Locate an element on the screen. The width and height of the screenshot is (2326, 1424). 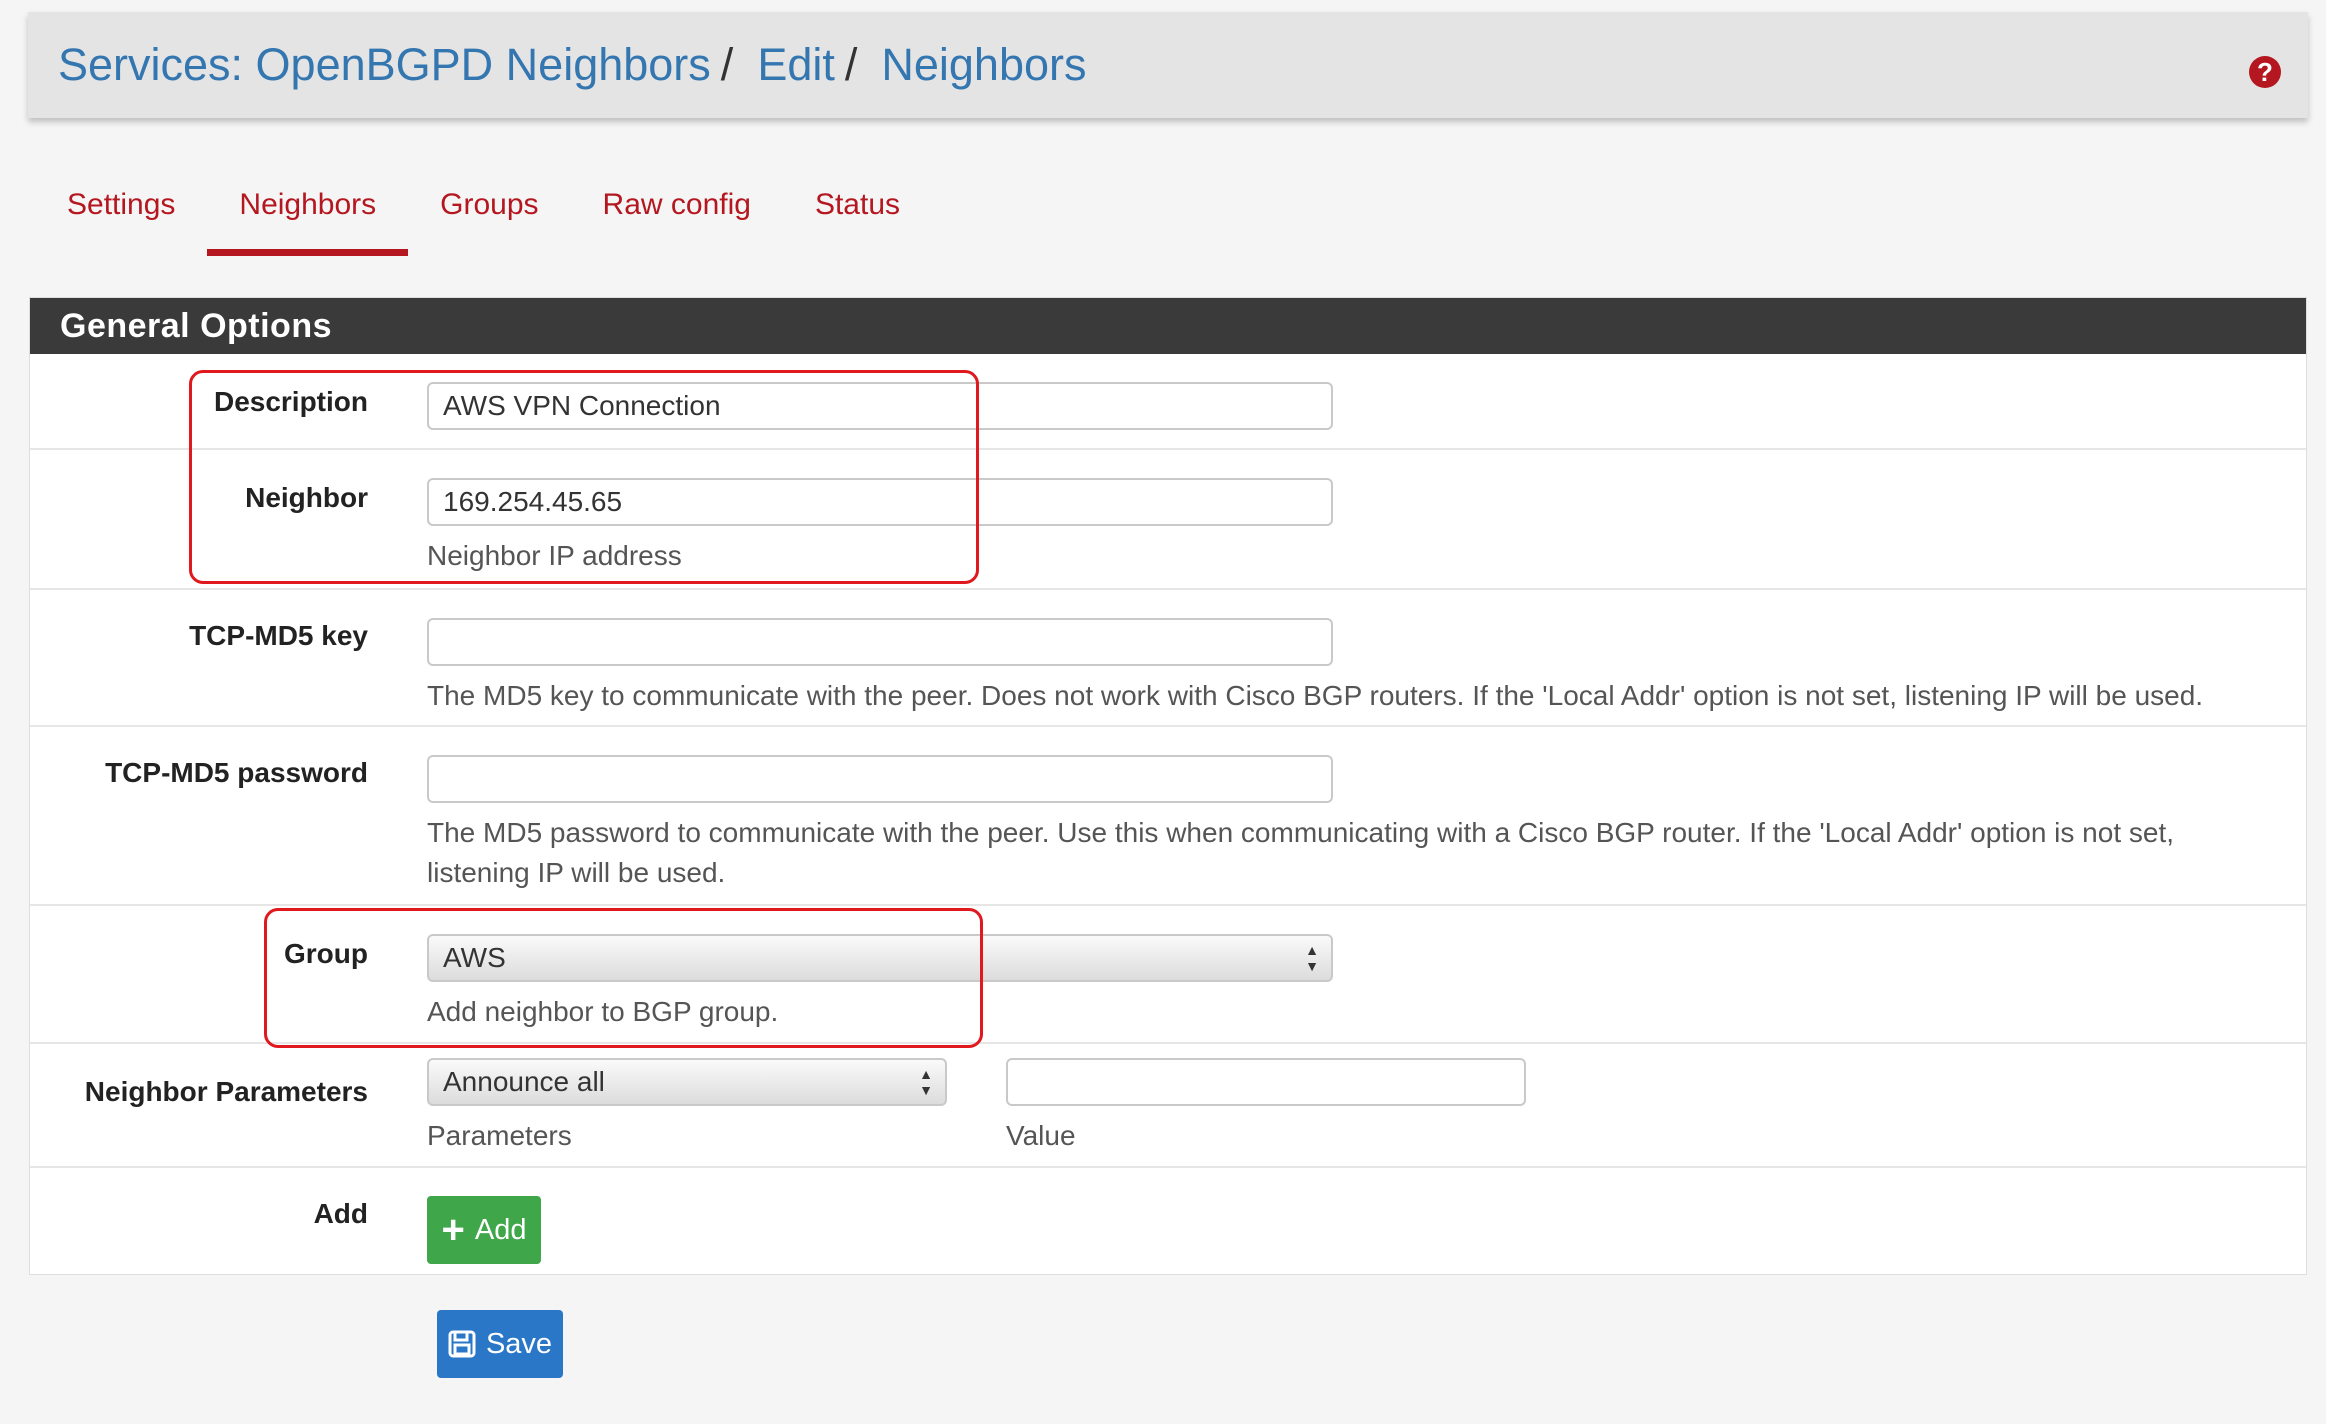
add-label: Add is located at coordinates (340, 1213).